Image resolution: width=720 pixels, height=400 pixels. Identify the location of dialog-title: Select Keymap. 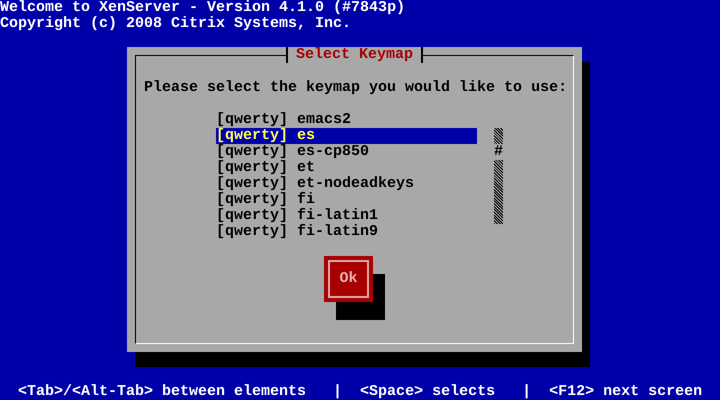
(355, 55).